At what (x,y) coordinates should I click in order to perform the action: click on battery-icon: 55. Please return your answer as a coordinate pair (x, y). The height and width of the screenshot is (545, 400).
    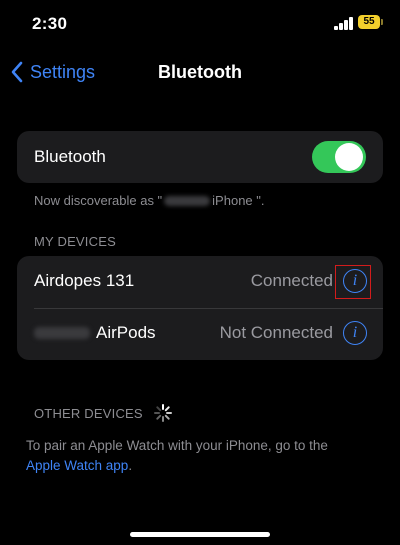
    Looking at the image, I should click on (369, 22).